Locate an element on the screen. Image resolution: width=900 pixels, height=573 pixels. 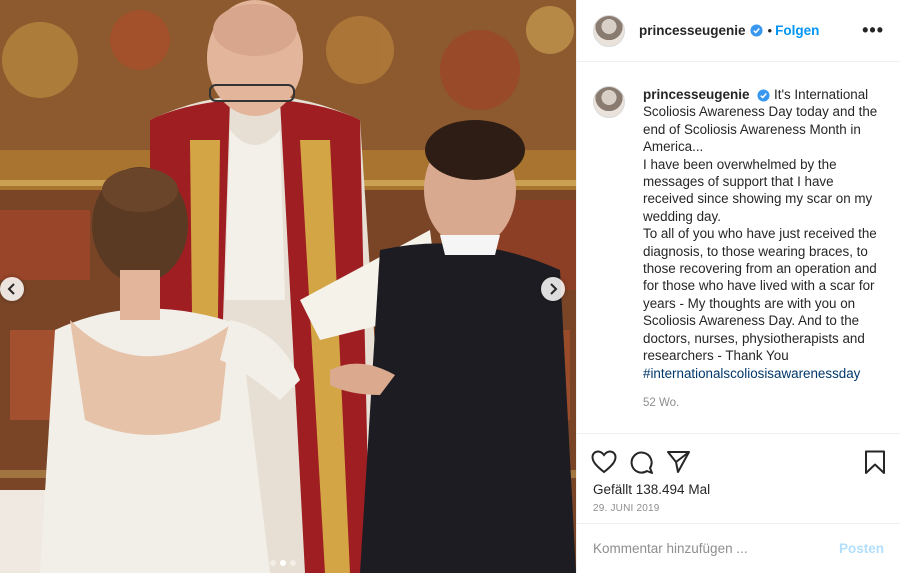
carousel-dot-active is located at coordinates (283, 563).